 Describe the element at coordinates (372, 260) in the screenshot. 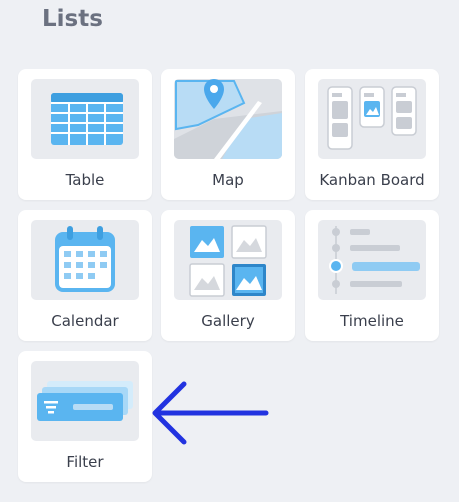

I see `timeline-icon` at that location.